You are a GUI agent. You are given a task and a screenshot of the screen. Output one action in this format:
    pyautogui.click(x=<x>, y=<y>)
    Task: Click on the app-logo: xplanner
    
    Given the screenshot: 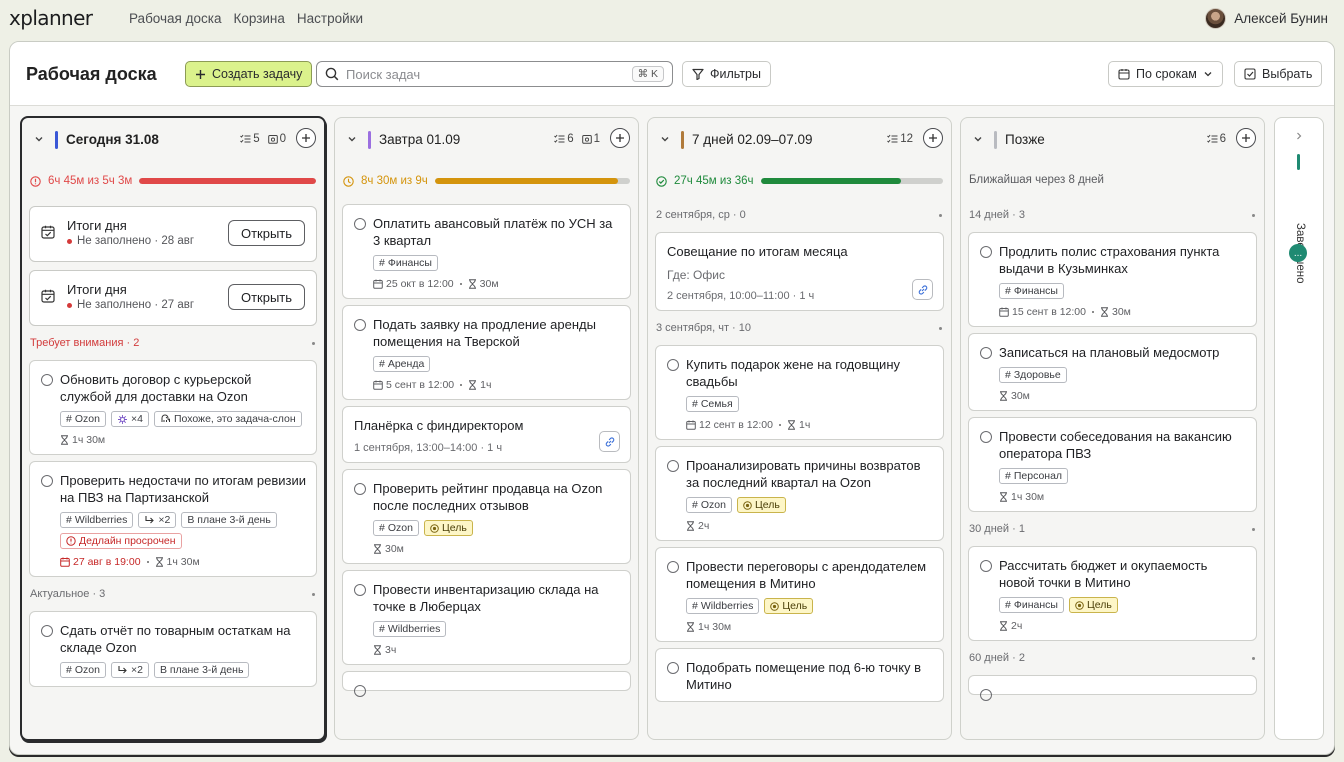 What is the action you would take?
    pyautogui.click(x=51, y=18)
    